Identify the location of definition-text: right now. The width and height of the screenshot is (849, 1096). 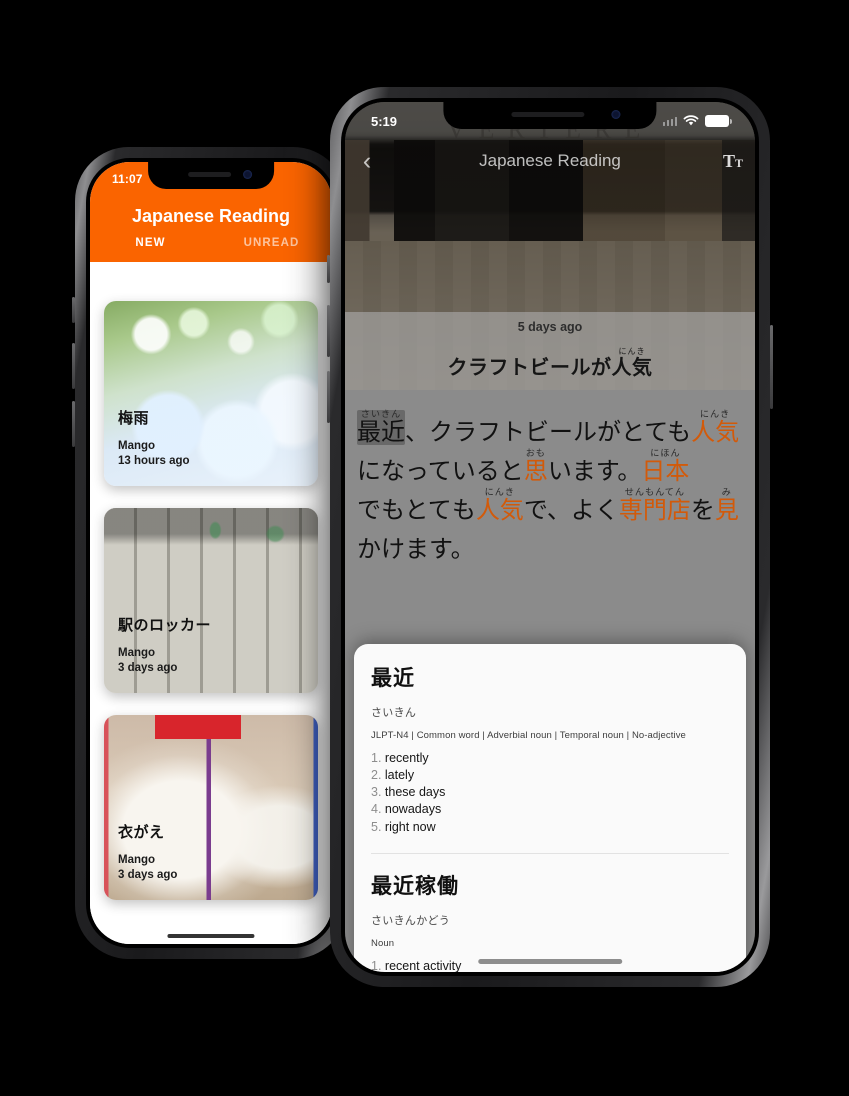
(410, 826).